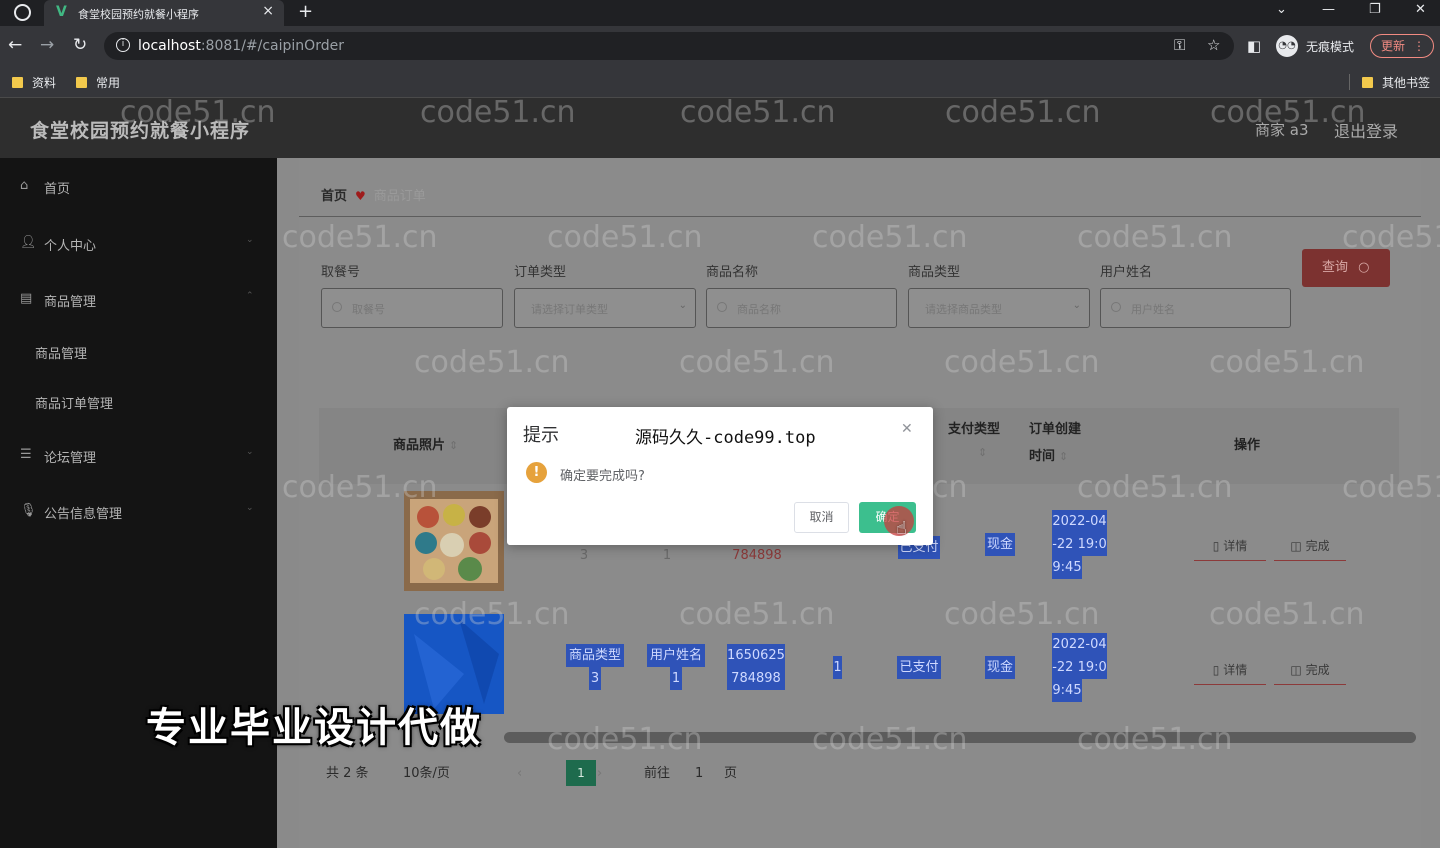 Image resolution: width=1440 pixels, height=848 pixels. I want to click on hand-cursor-icon: ☝, so click(901, 528).